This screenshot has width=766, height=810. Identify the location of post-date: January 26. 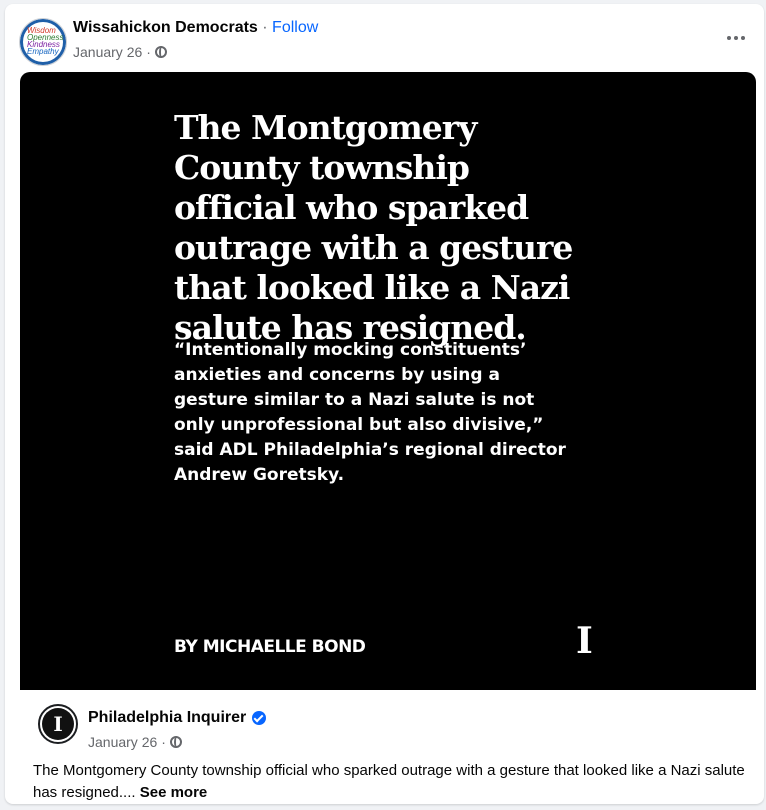
(107, 52).